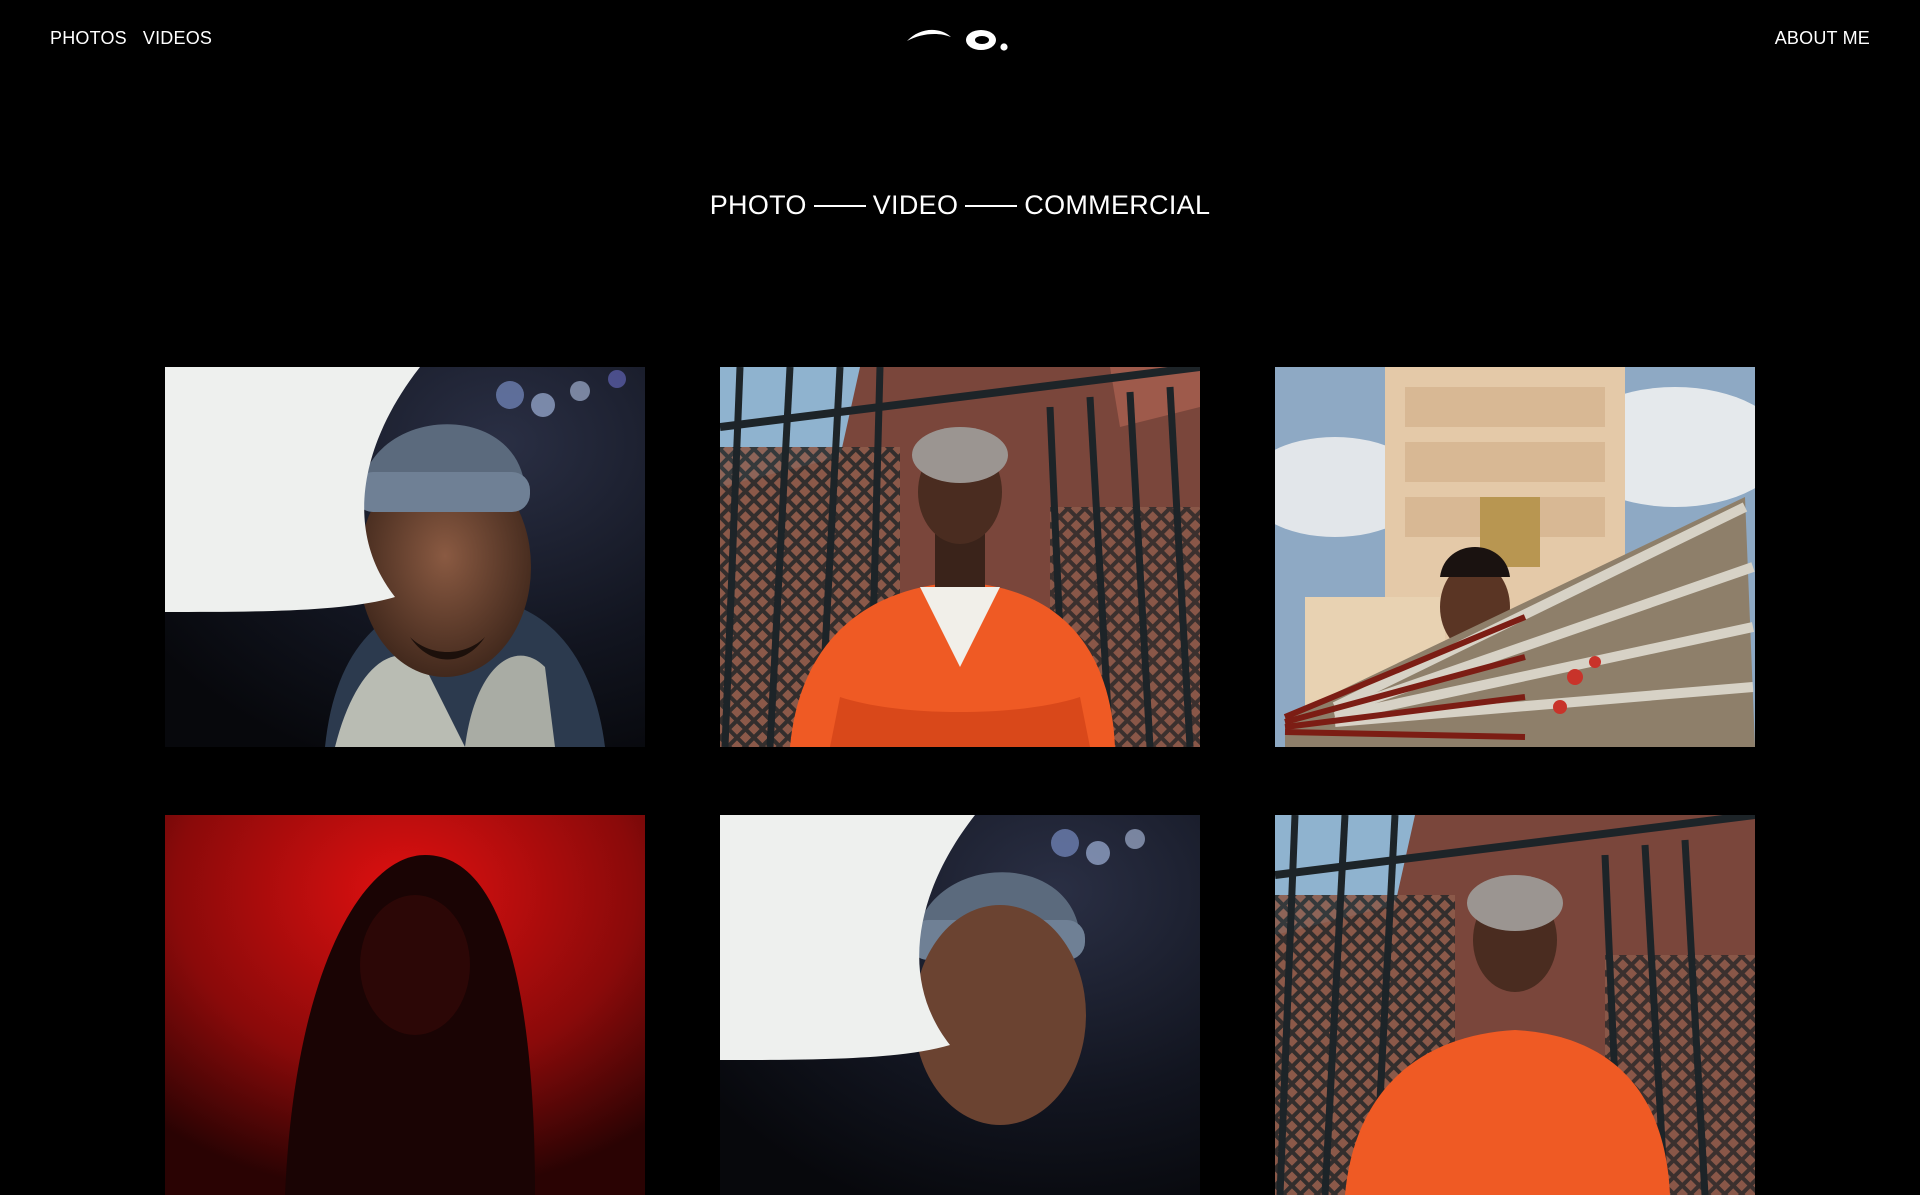 This screenshot has width=1920, height=1195. Describe the element at coordinates (88, 38) in the screenshot. I see `nav-photos-link: PHOTOS` at that location.